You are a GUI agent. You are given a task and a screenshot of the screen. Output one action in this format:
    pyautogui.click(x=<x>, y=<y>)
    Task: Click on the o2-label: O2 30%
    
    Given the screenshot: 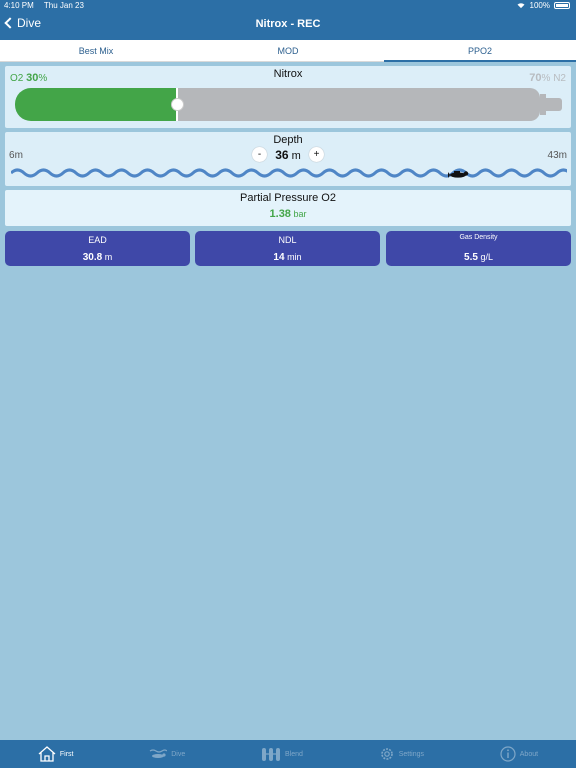 What is the action you would take?
    pyautogui.click(x=28, y=78)
    